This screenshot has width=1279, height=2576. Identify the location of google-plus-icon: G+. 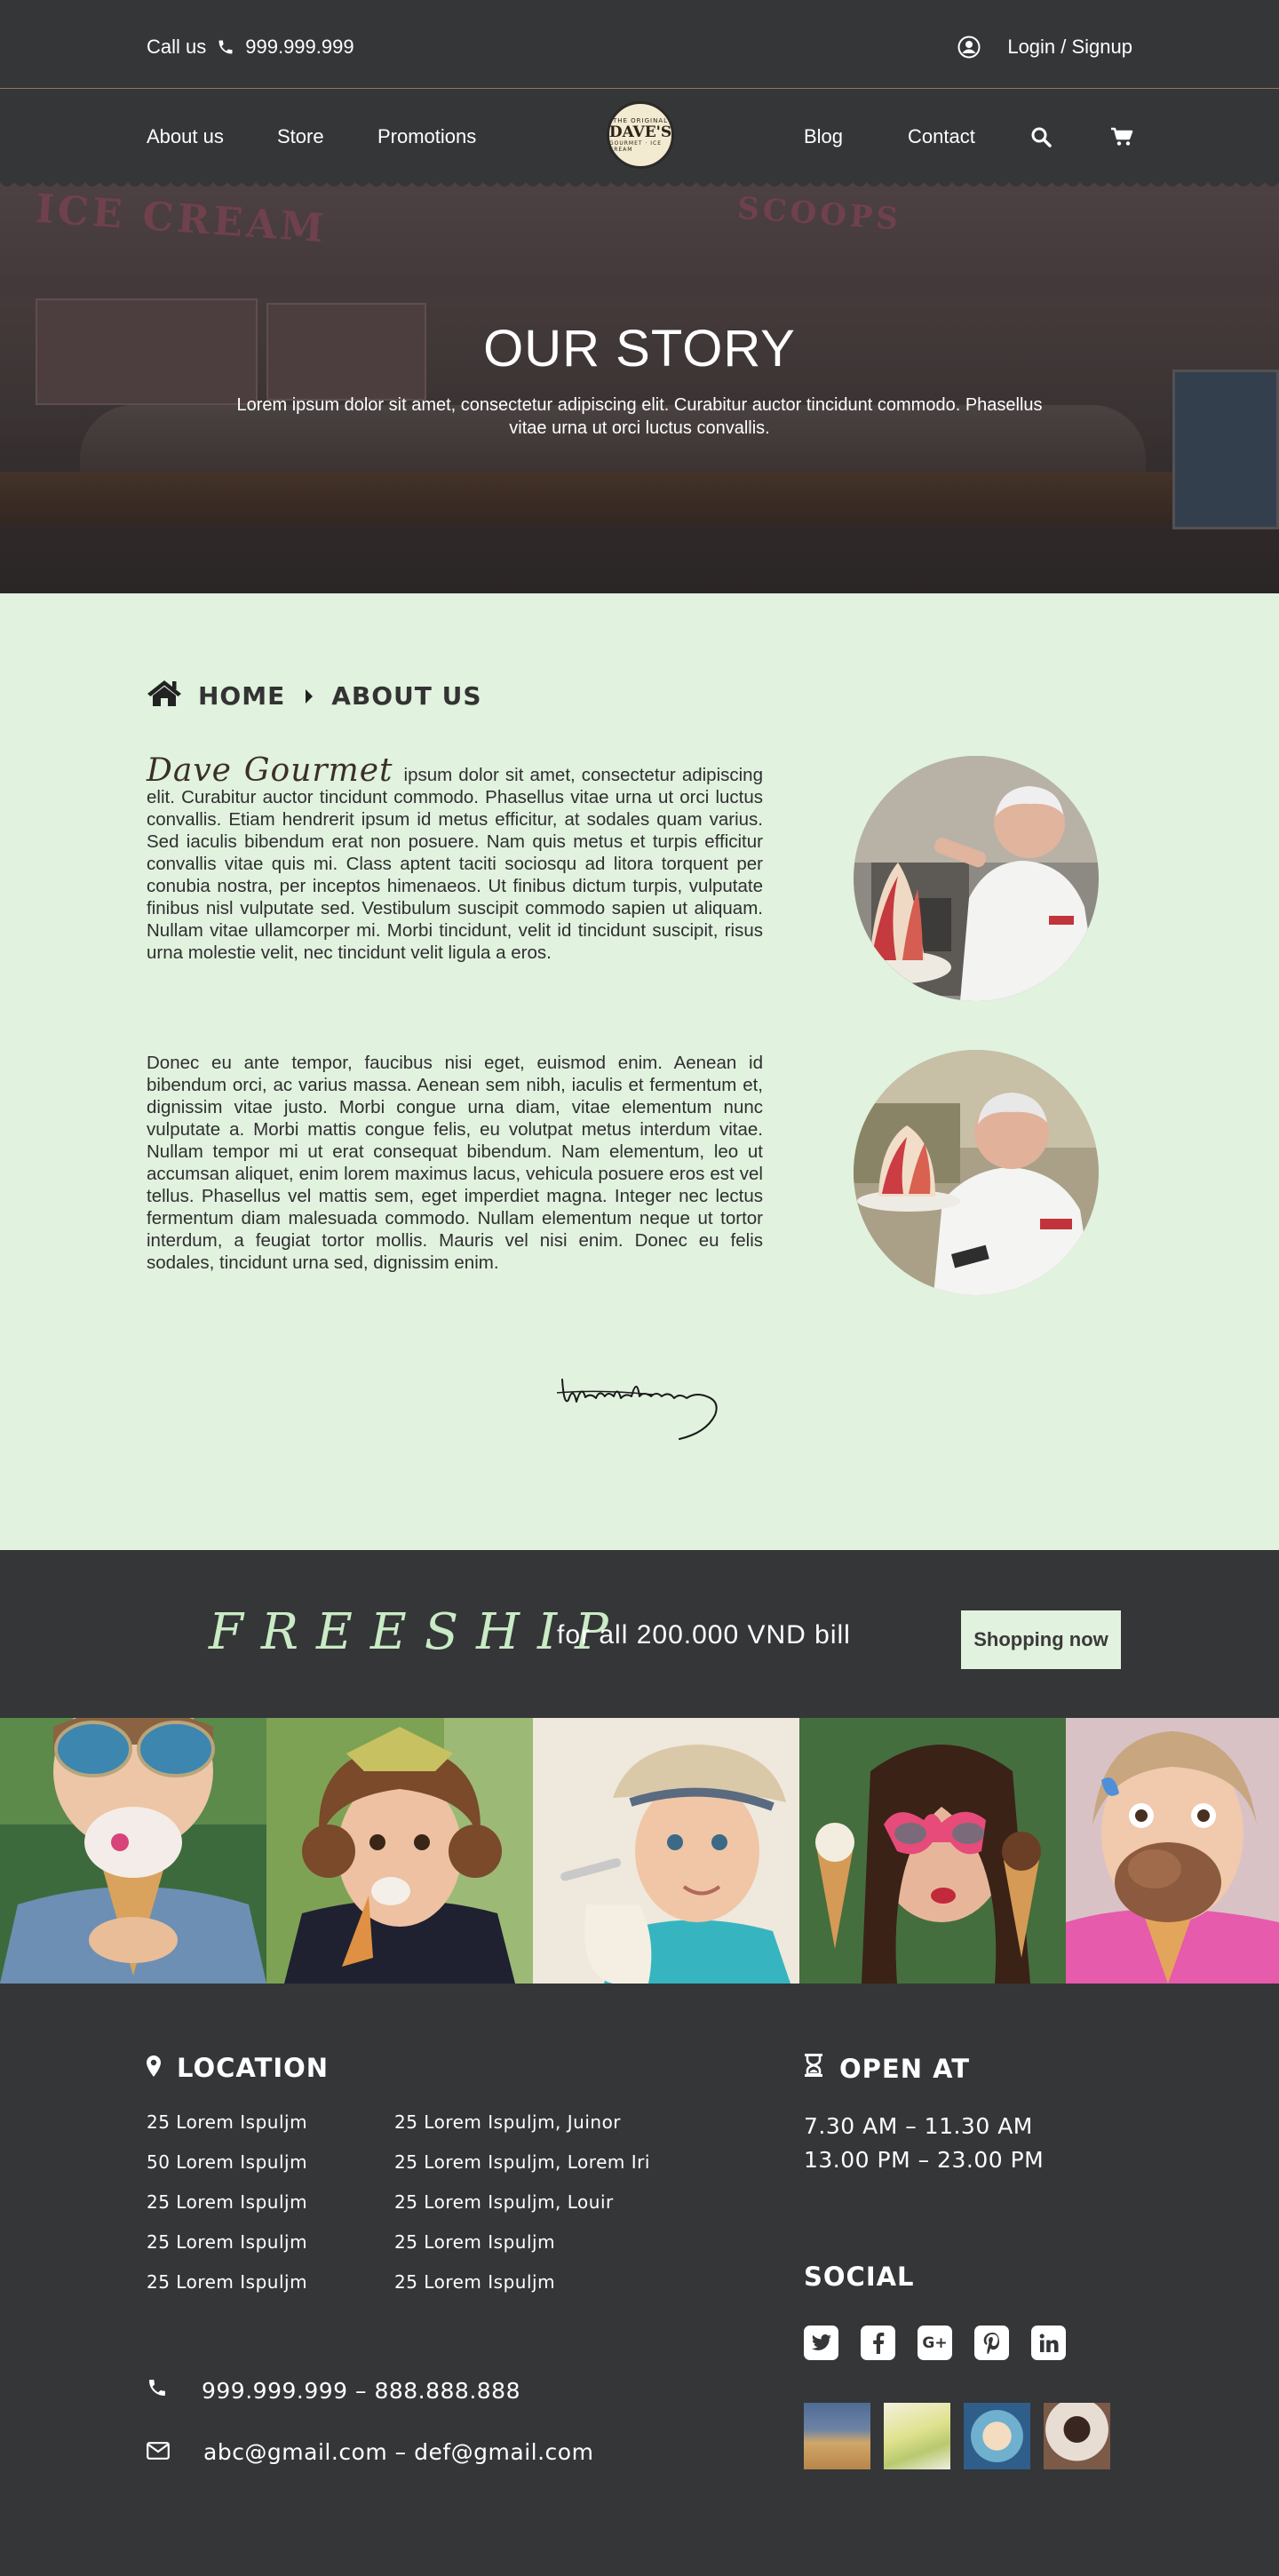
(935, 2343).